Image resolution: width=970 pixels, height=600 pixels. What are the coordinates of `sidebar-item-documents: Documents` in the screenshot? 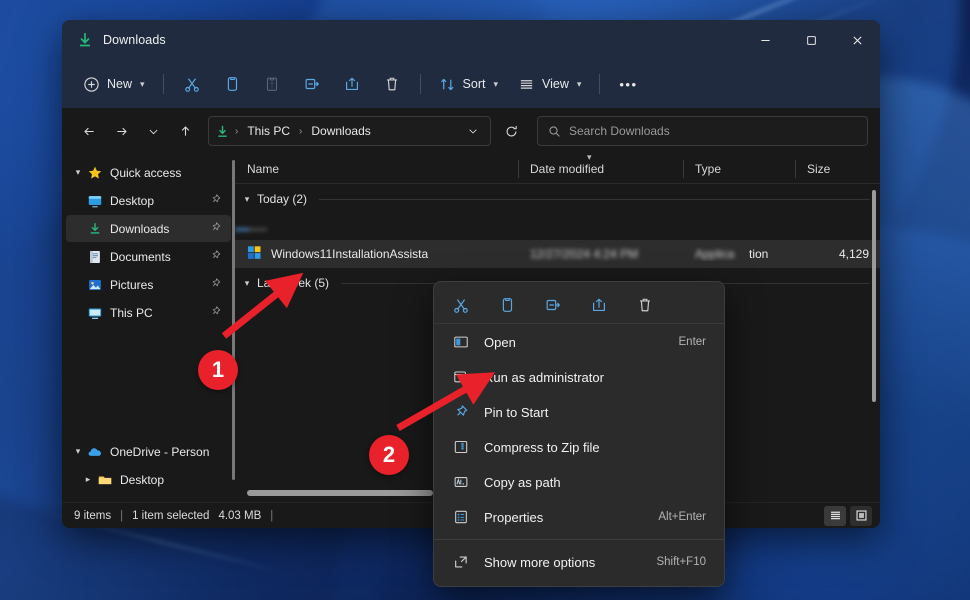 It's located at (148, 256).